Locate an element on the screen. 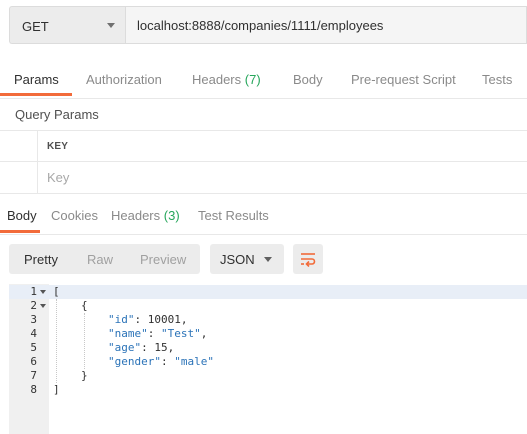 This screenshot has width=527, height=434. code-text: "id": 10001, is located at coordinates (148, 319).